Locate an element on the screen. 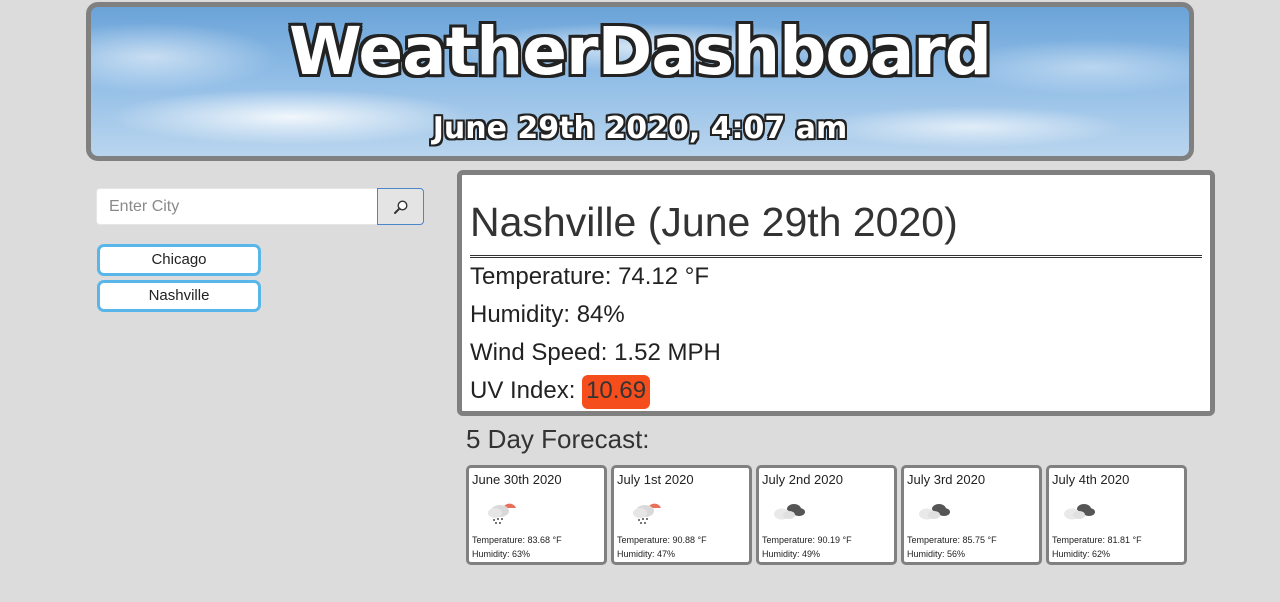 The image size is (1280, 602). current-city-title: Nashville (June 29th 2020) is located at coordinates (714, 222).